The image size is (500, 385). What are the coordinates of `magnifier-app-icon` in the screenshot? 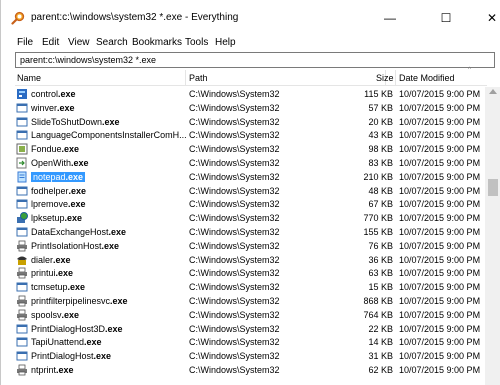 It's located at (18, 18).